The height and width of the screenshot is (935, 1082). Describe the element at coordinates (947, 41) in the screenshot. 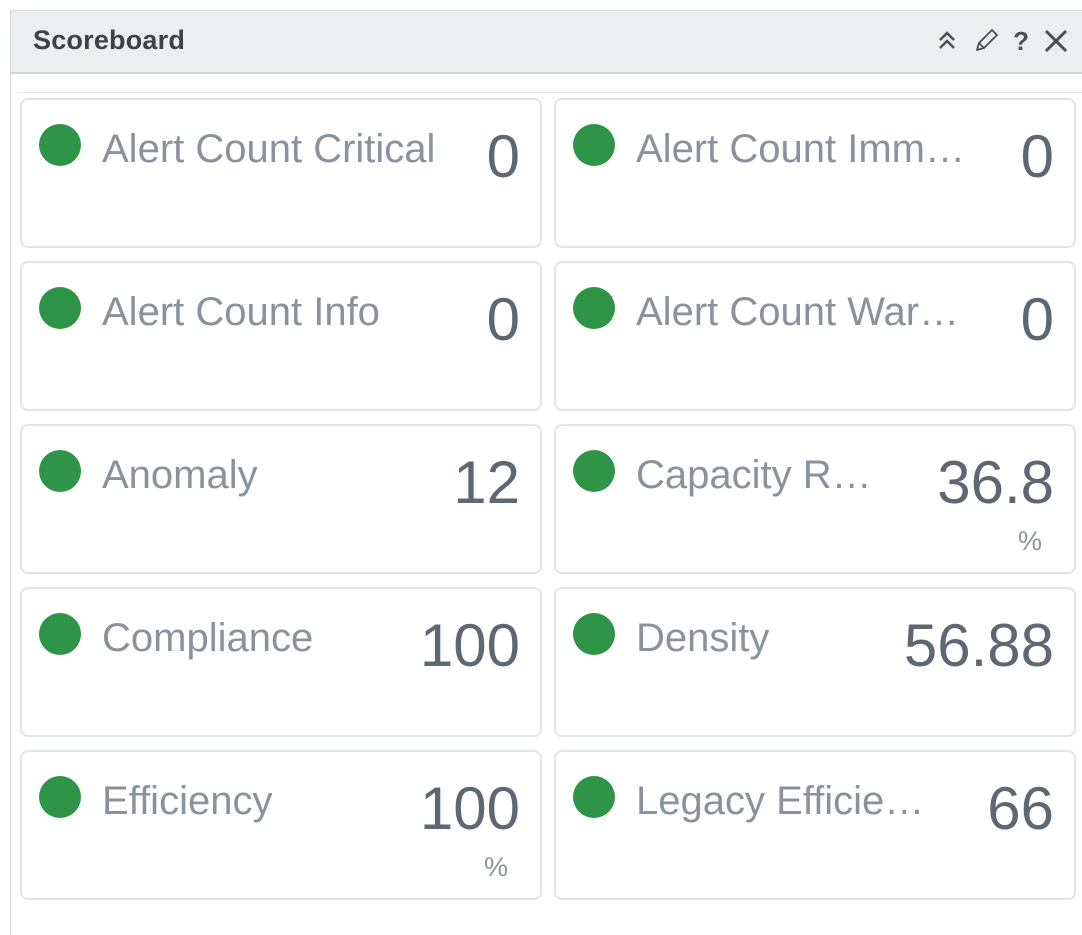

I see `collapse-icon` at that location.